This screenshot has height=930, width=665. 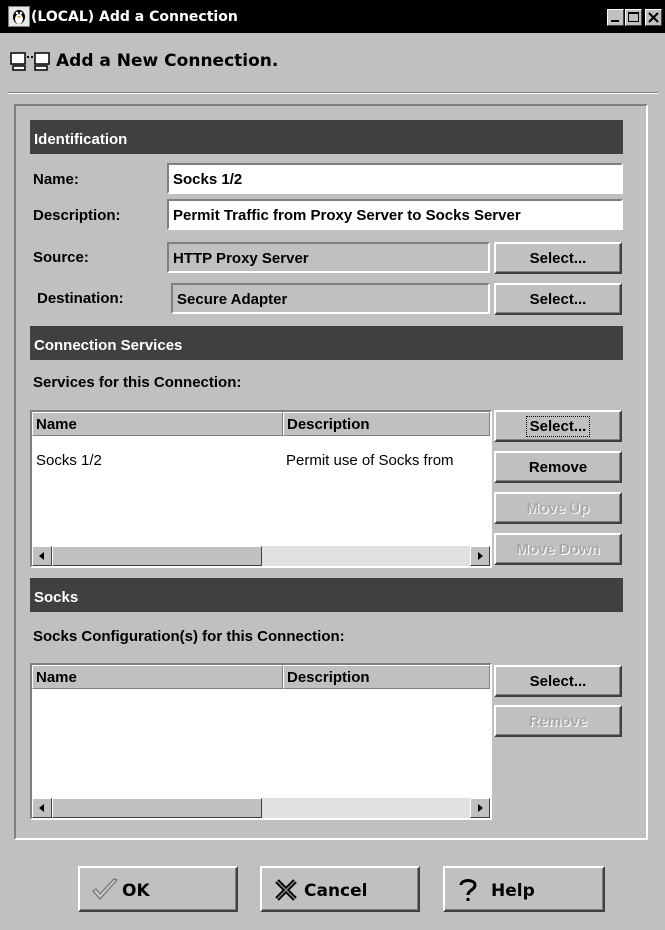 I want to click on source-field: HTTP Proxy Server, so click(x=328, y=257).